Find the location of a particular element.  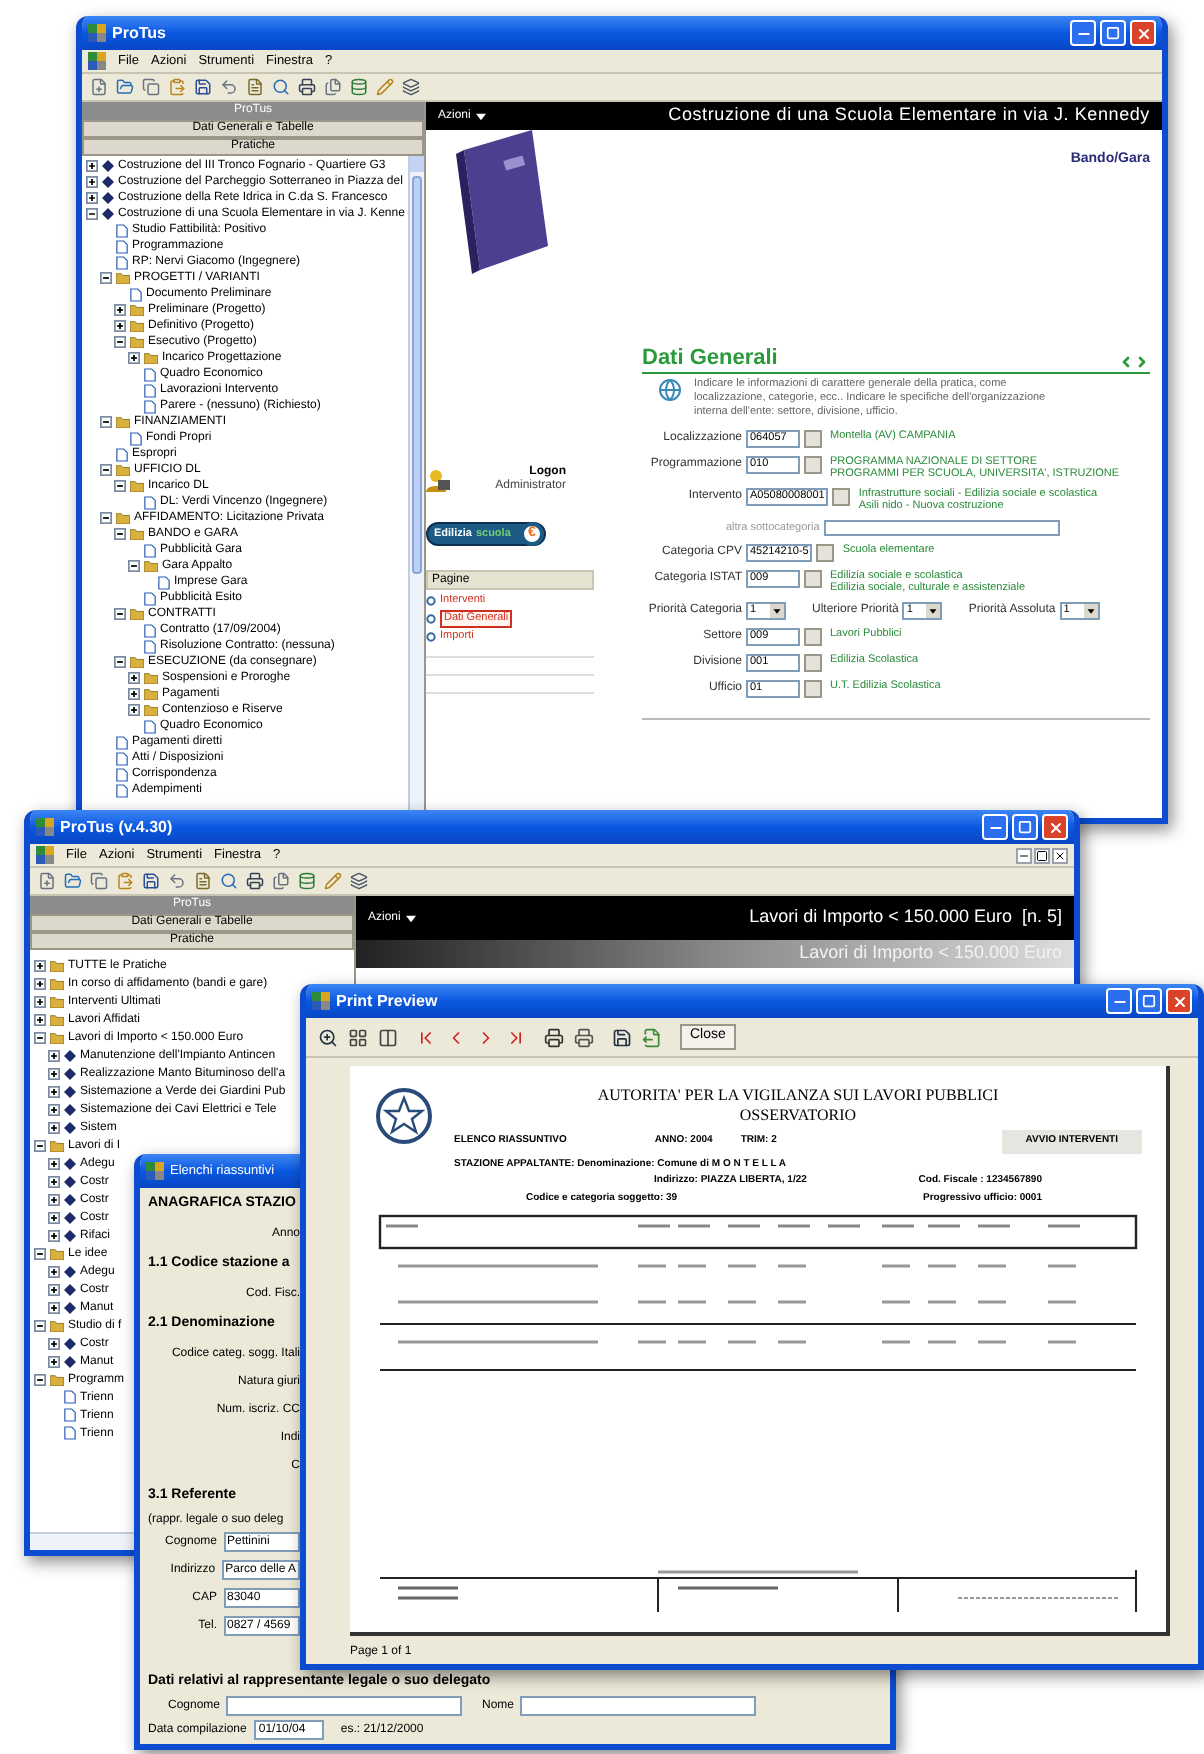

previous-icon is located at coordinates (1126, 361).